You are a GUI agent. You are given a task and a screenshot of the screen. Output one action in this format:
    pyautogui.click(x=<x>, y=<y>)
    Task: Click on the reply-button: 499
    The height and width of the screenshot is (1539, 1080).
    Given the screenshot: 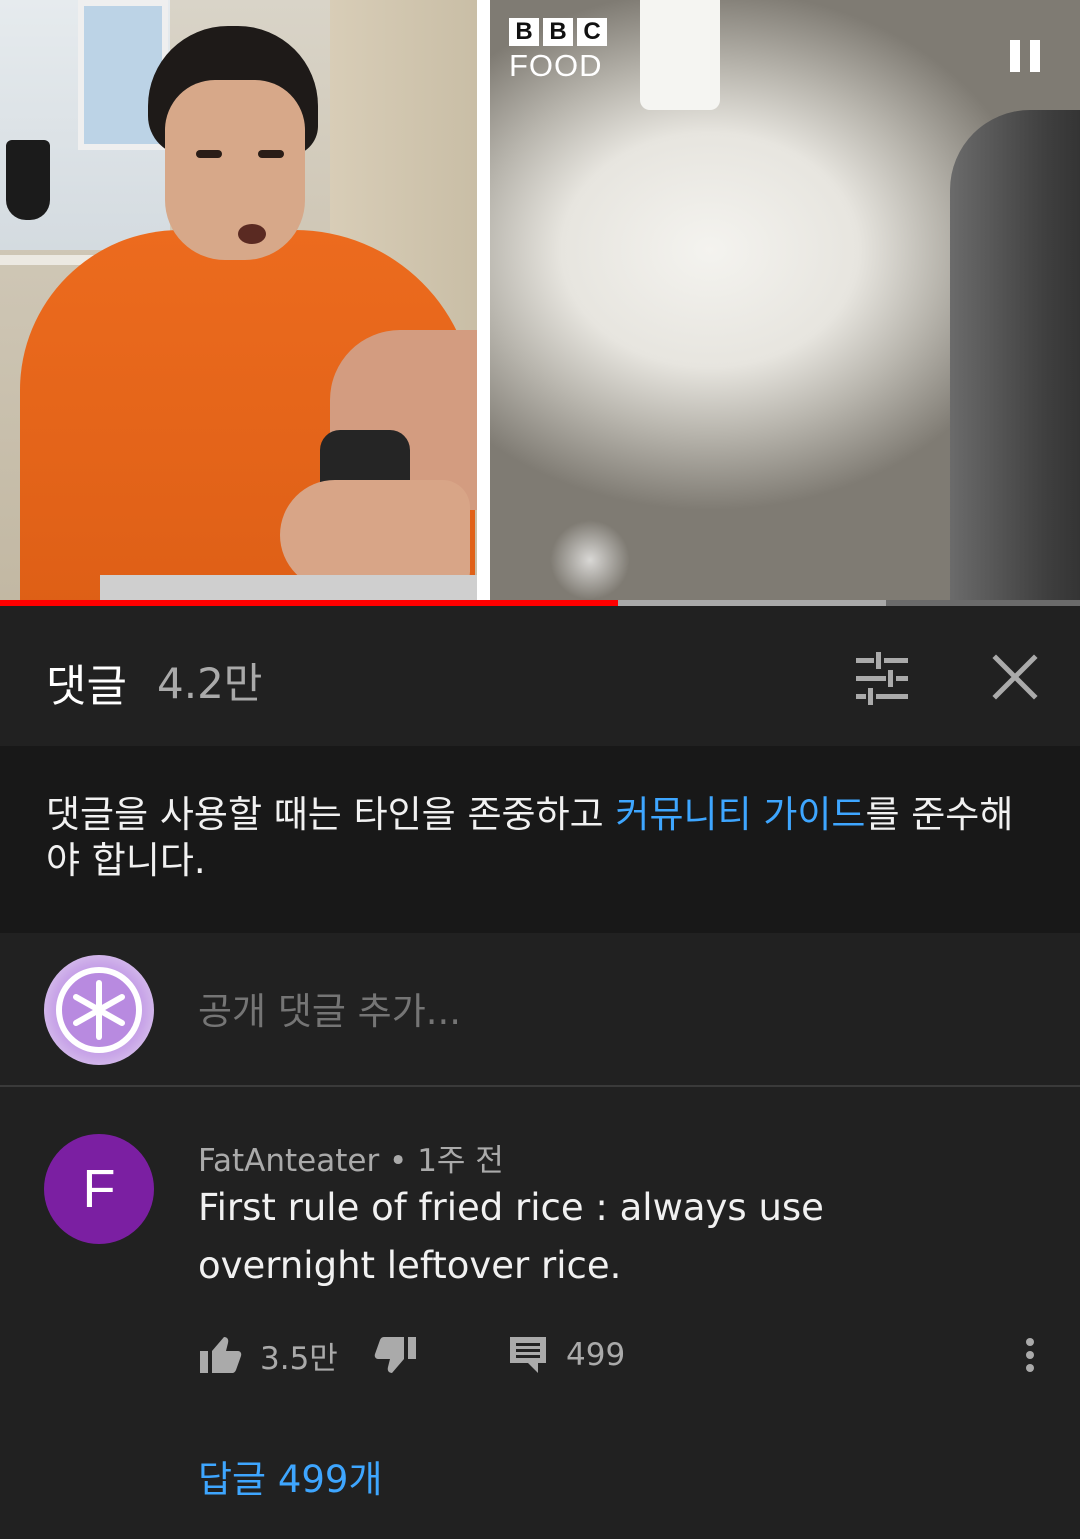 What is the action you would take?
    pyautogui.click(x=566, y=1355)
    